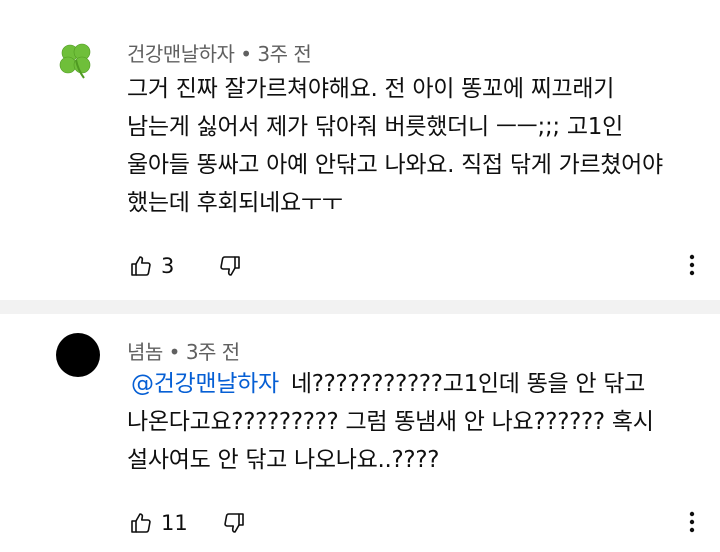  I want to click on comment-line: 남는게 싫어서 제가 닦아줘 버릇했더니 ㅡㅡ;;; 고1인, so click(375, 127).